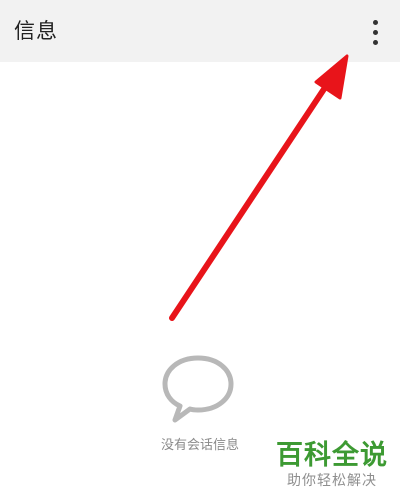  Describe the element at coordinates (36, 31) in the screenshot. I see `page-title: 信息` at that location.